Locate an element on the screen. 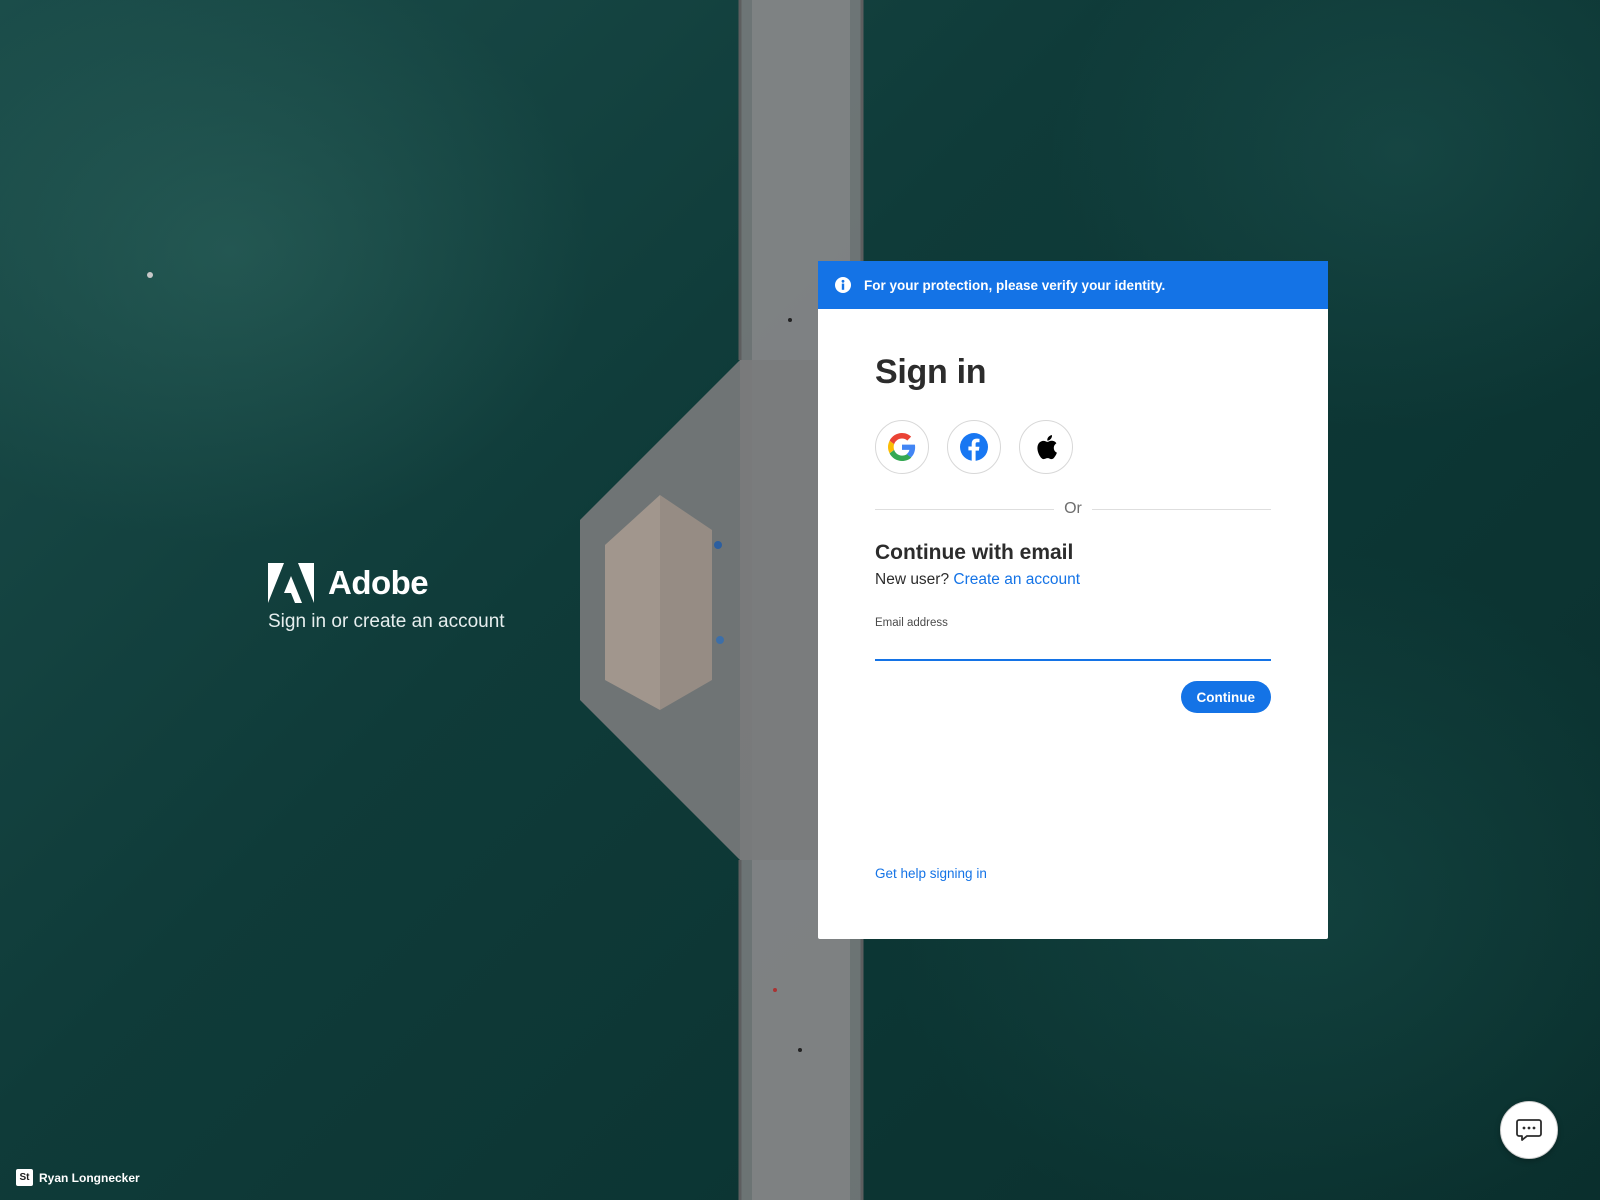 Image resolution: width=1600 pixels, height=1200 pixels. email-field-group: Email address is located at coordinates (1073, 637).